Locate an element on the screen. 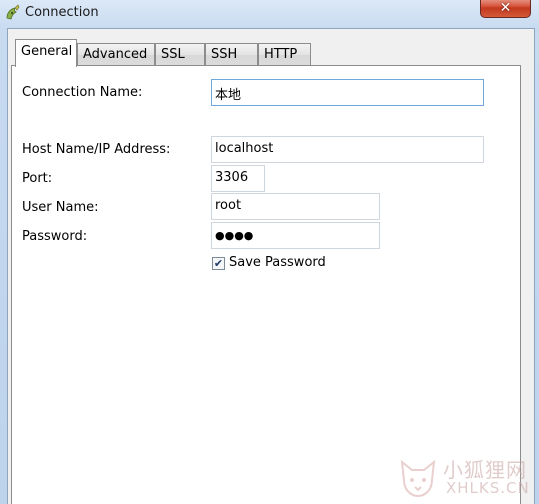 The height and width of the screenshot is (504, 539). close-icon: ✕ is located at coordinates (505, 8).